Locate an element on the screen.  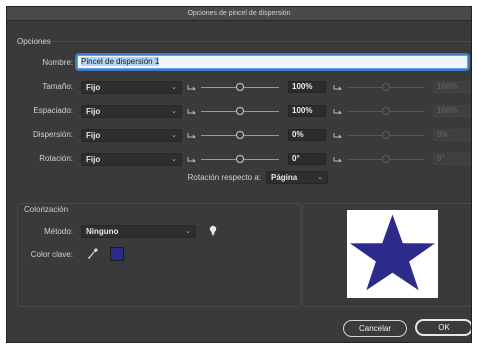
spacing-max-value-field: 100% is located at coordinates (452, 111).